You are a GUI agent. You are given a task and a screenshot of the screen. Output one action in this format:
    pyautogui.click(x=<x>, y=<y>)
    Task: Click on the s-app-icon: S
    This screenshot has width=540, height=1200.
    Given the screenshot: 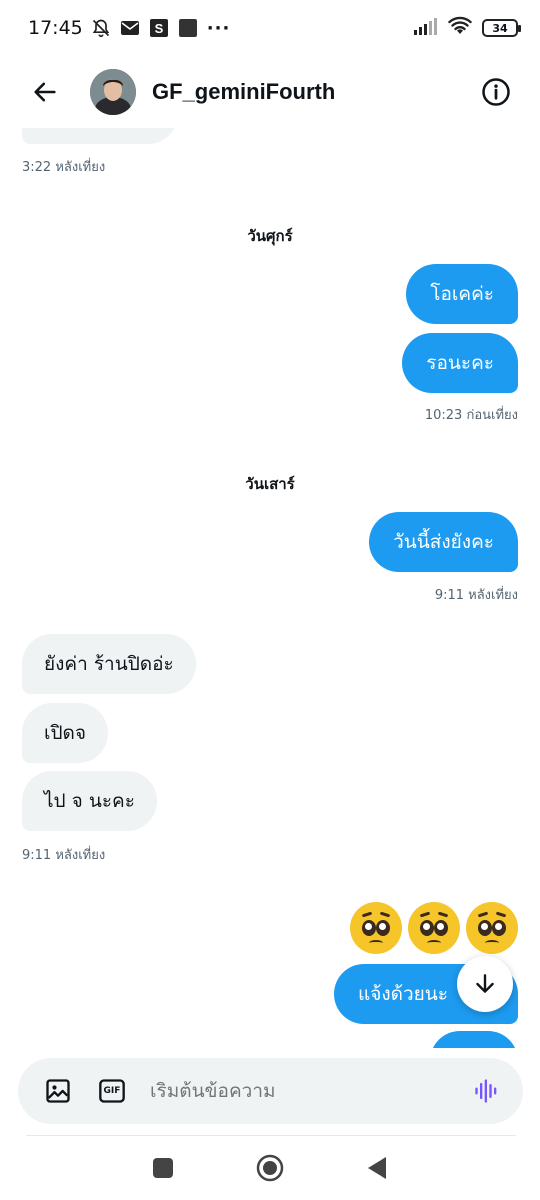 What is the action you would take?
    pyautogui.click(x=159, y=28)
    